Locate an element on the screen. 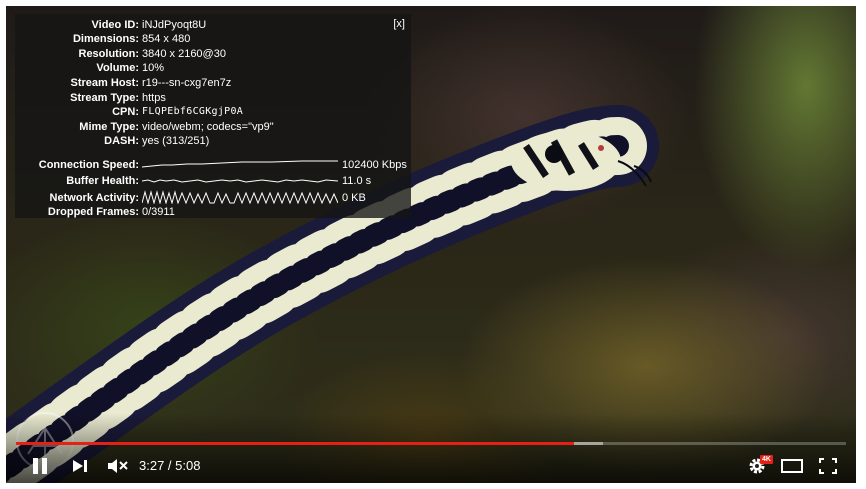 Image resolution: width=866 pixels, height=489 pixels. play-pause-button is located at coordinates (40, 466).